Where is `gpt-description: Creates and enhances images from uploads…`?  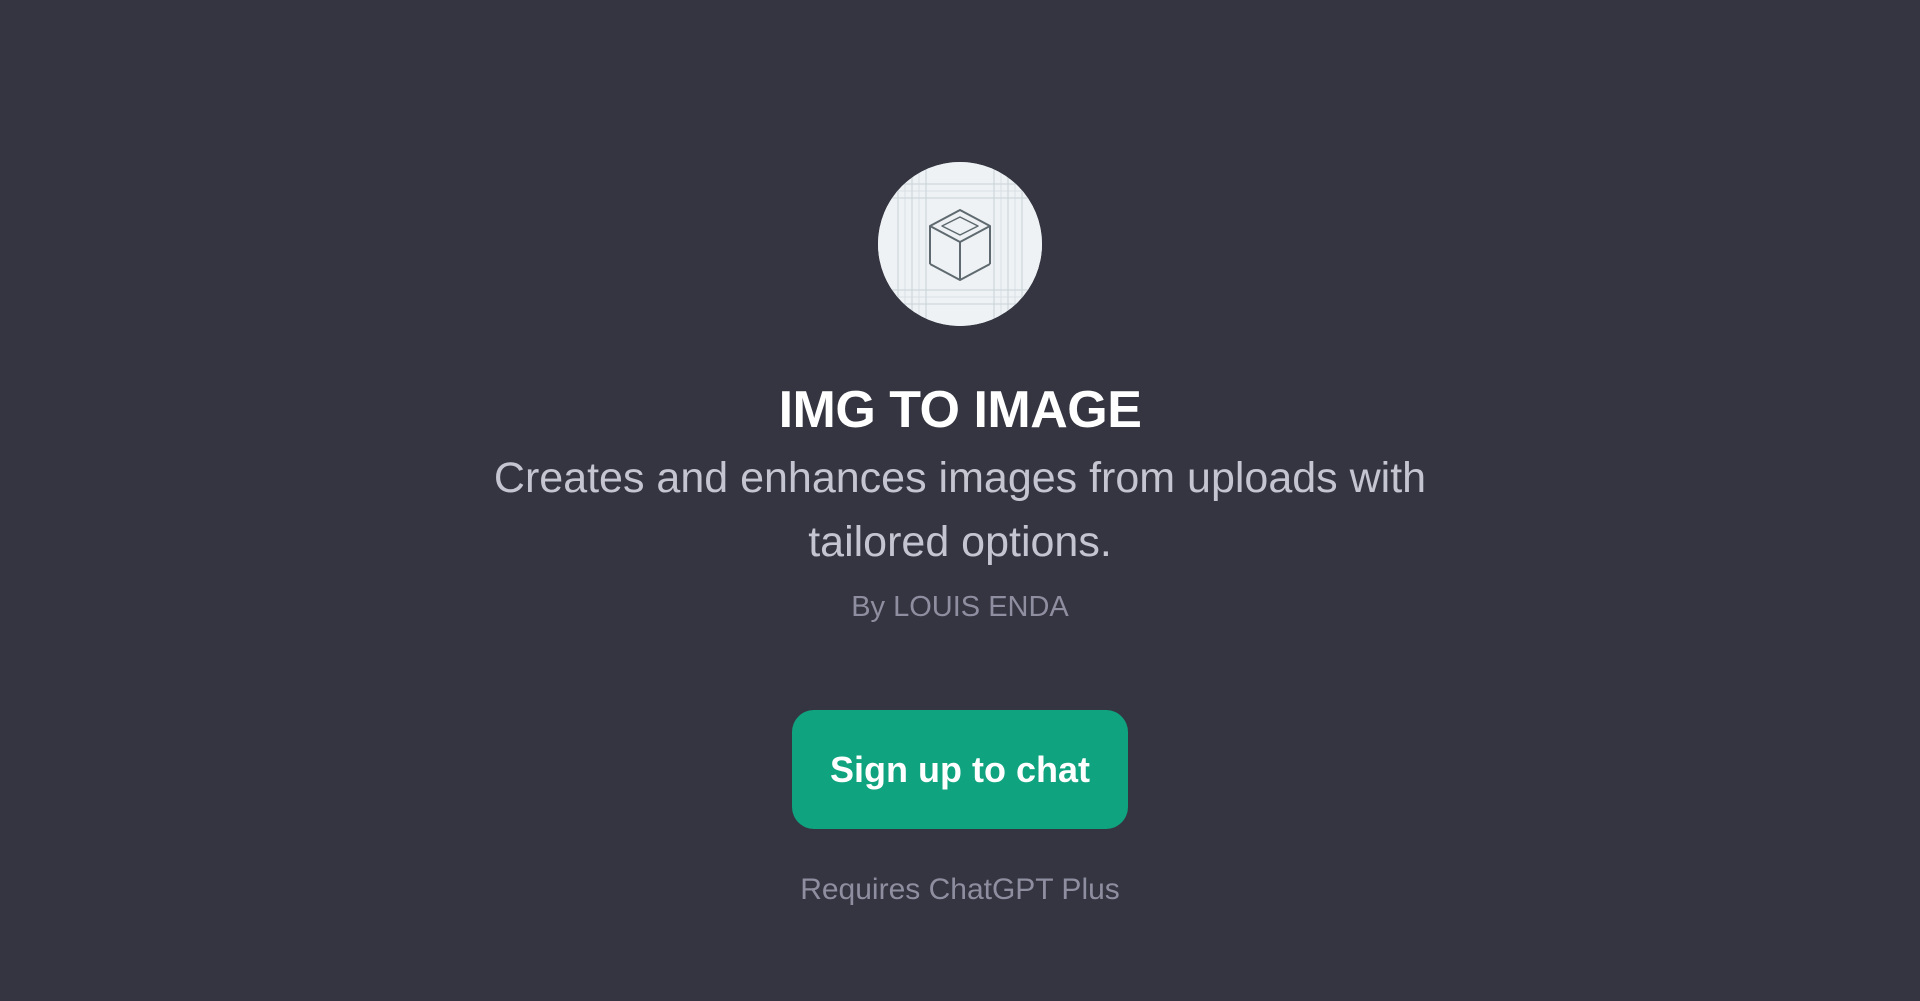
gpt-description: Creates and enhances images from uploads… is located at coordinates (960, 510).